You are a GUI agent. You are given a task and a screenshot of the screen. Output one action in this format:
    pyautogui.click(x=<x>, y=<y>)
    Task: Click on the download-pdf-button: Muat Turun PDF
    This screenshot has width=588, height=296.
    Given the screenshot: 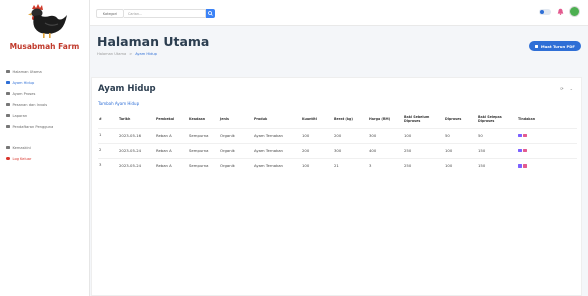 What is the action you would take?
    pyautogui.click(x=554, y=46)
    